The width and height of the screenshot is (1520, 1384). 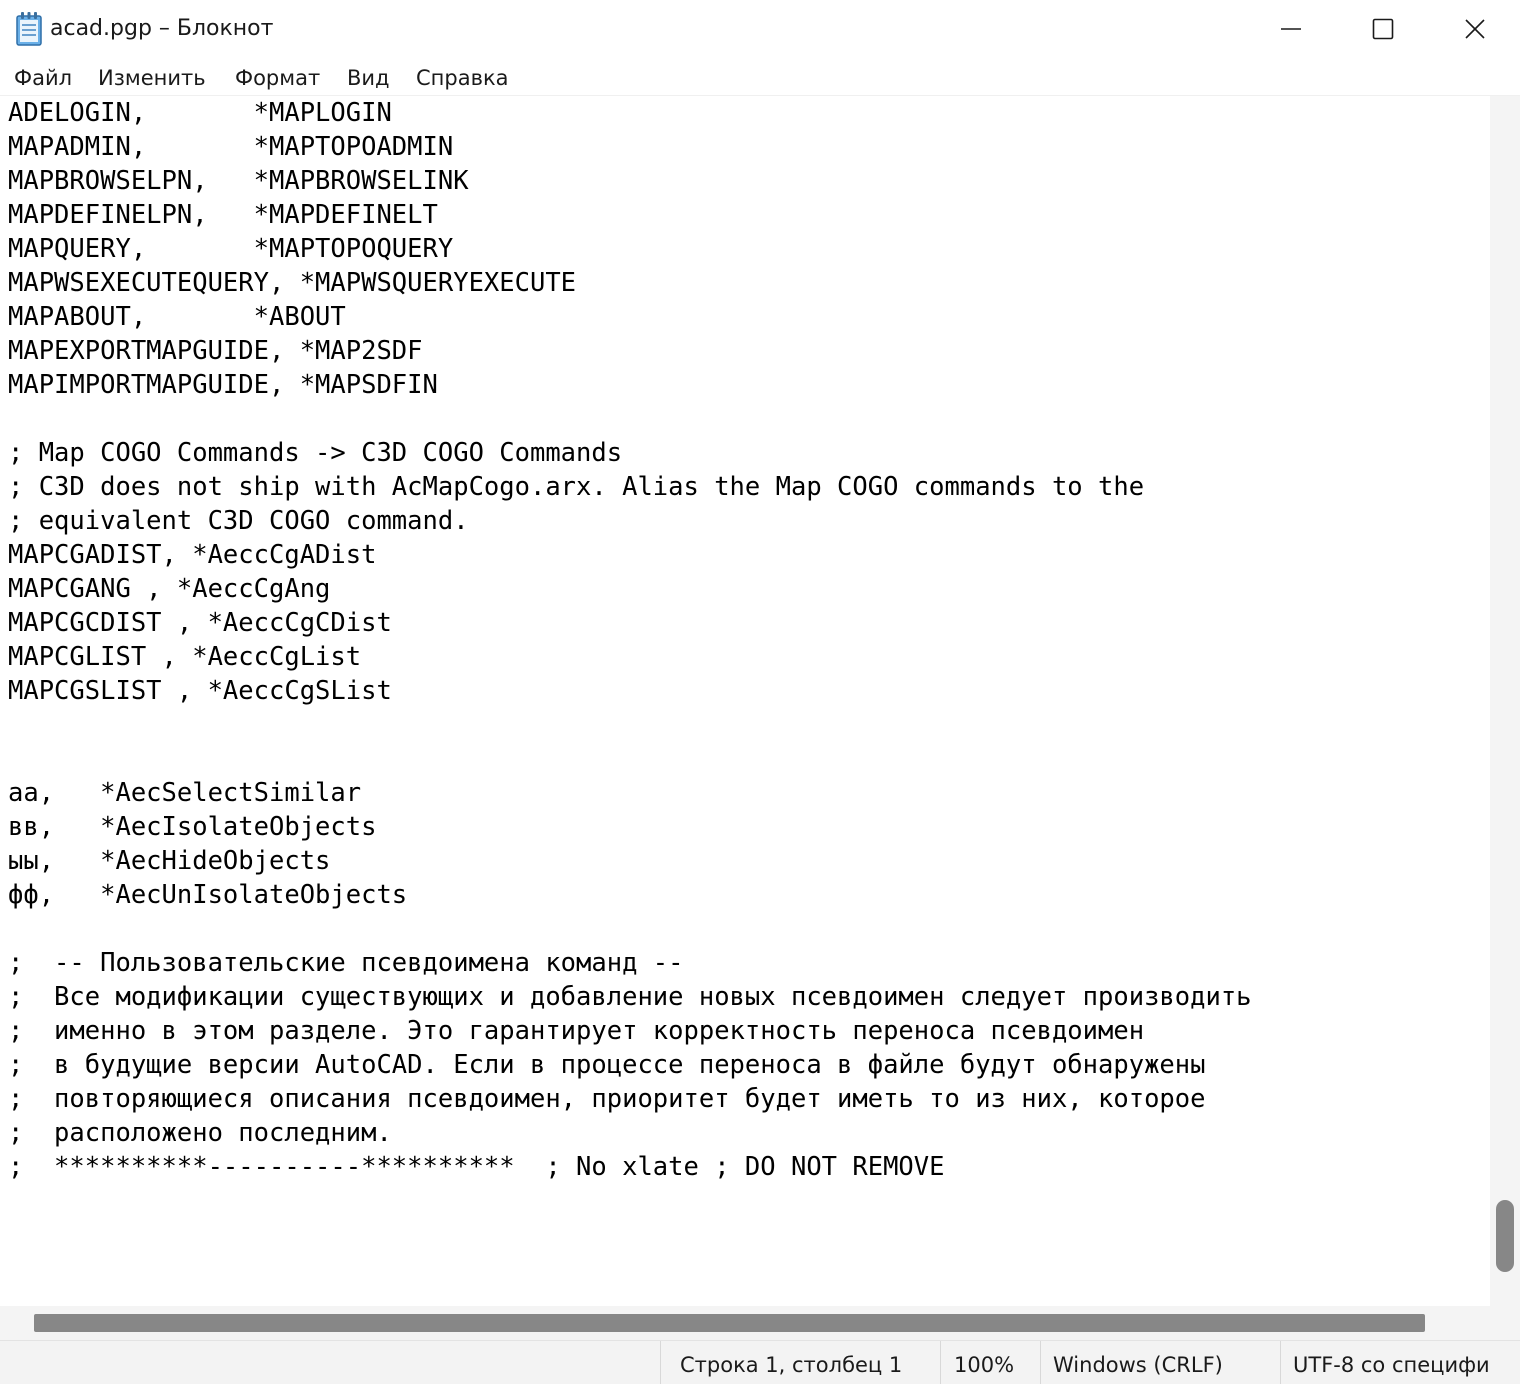 I want to click on maximize-icon, so click(x=1383, y=29).